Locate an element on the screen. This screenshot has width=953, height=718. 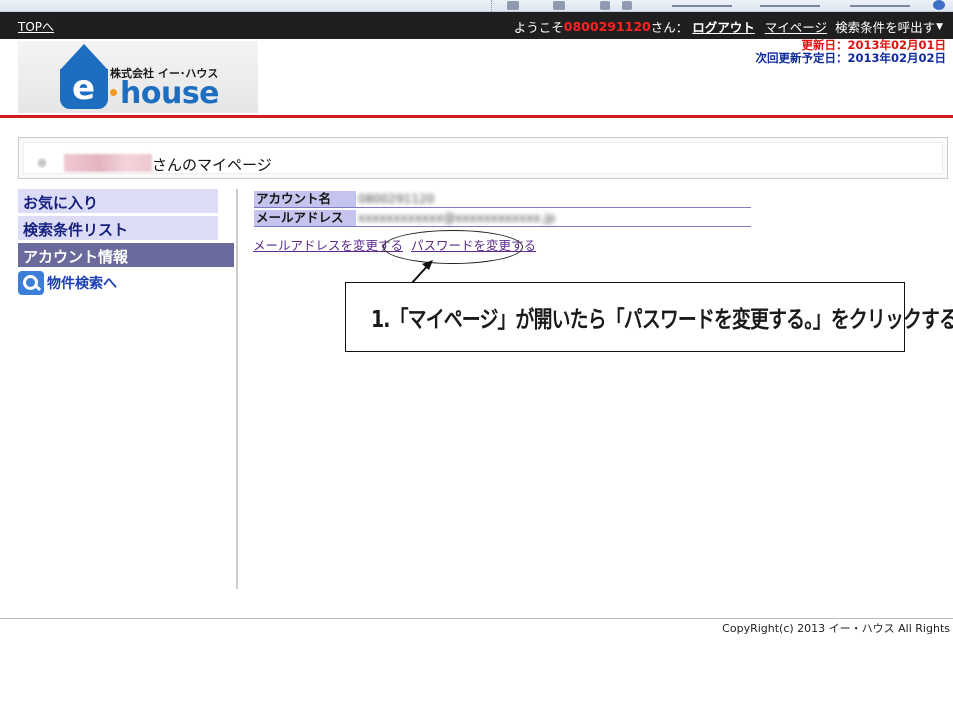
mypage-title-box: さんのマイページ is located at coordinates (483, 158).